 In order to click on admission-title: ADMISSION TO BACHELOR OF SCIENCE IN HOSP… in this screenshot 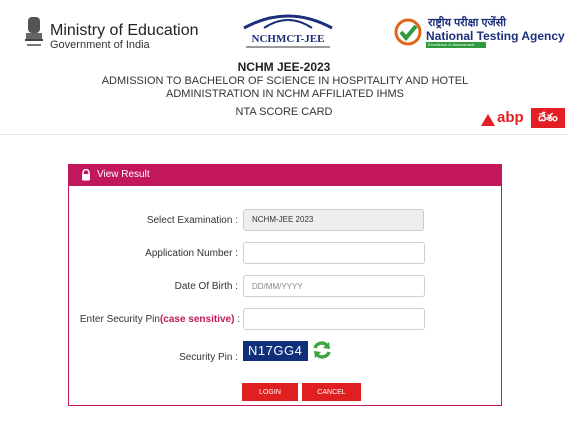, I will do `click(285, 87)`.